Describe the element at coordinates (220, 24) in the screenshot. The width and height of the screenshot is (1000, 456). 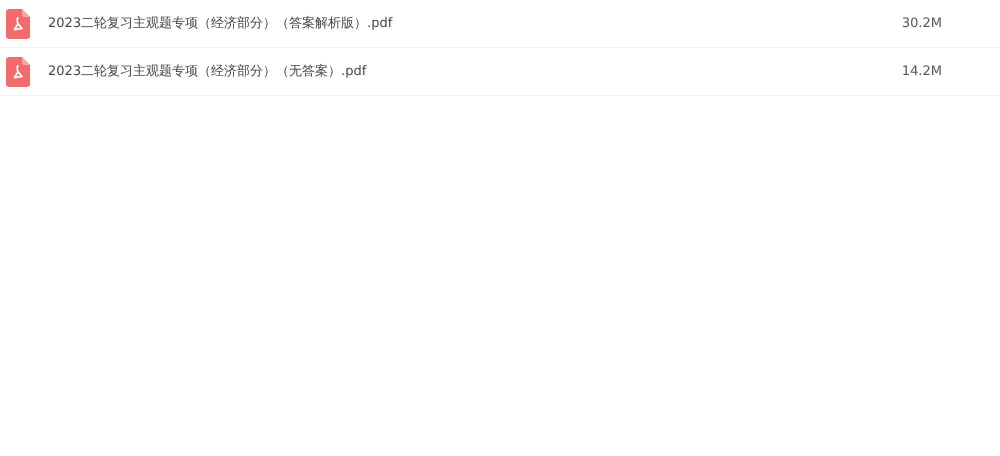
I see `file-name: 2023二轮复习主观题专项（经济部分）（答案解析版）.pdf` at that location.